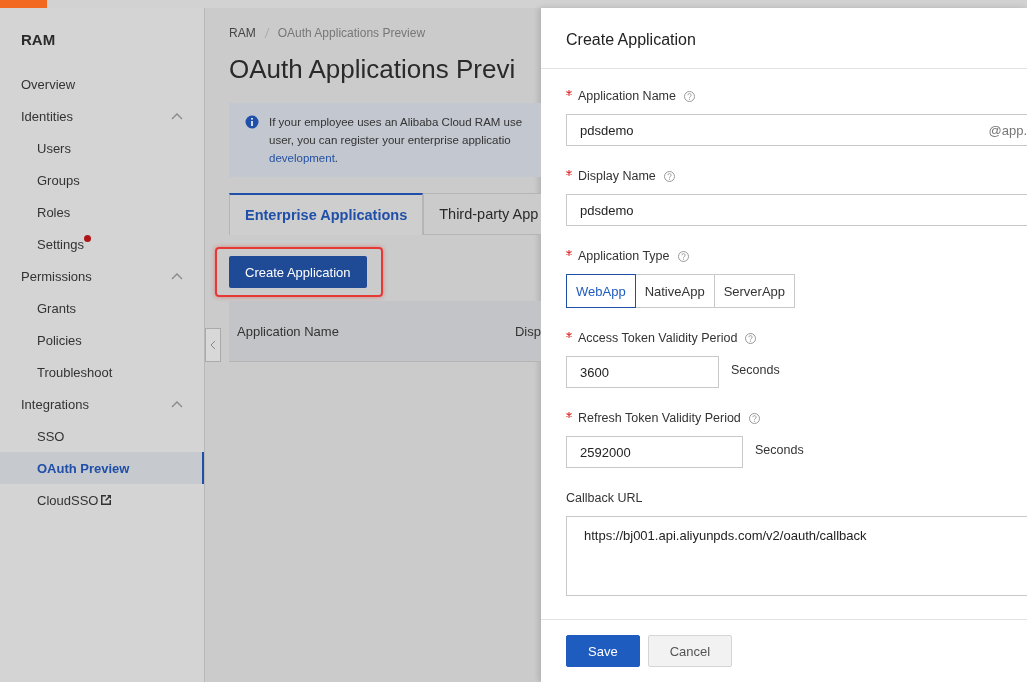 The height and width of the screenshot is (682, 1027). I want to click on sidebar-item: OAuth Preview, so click(102, 468).